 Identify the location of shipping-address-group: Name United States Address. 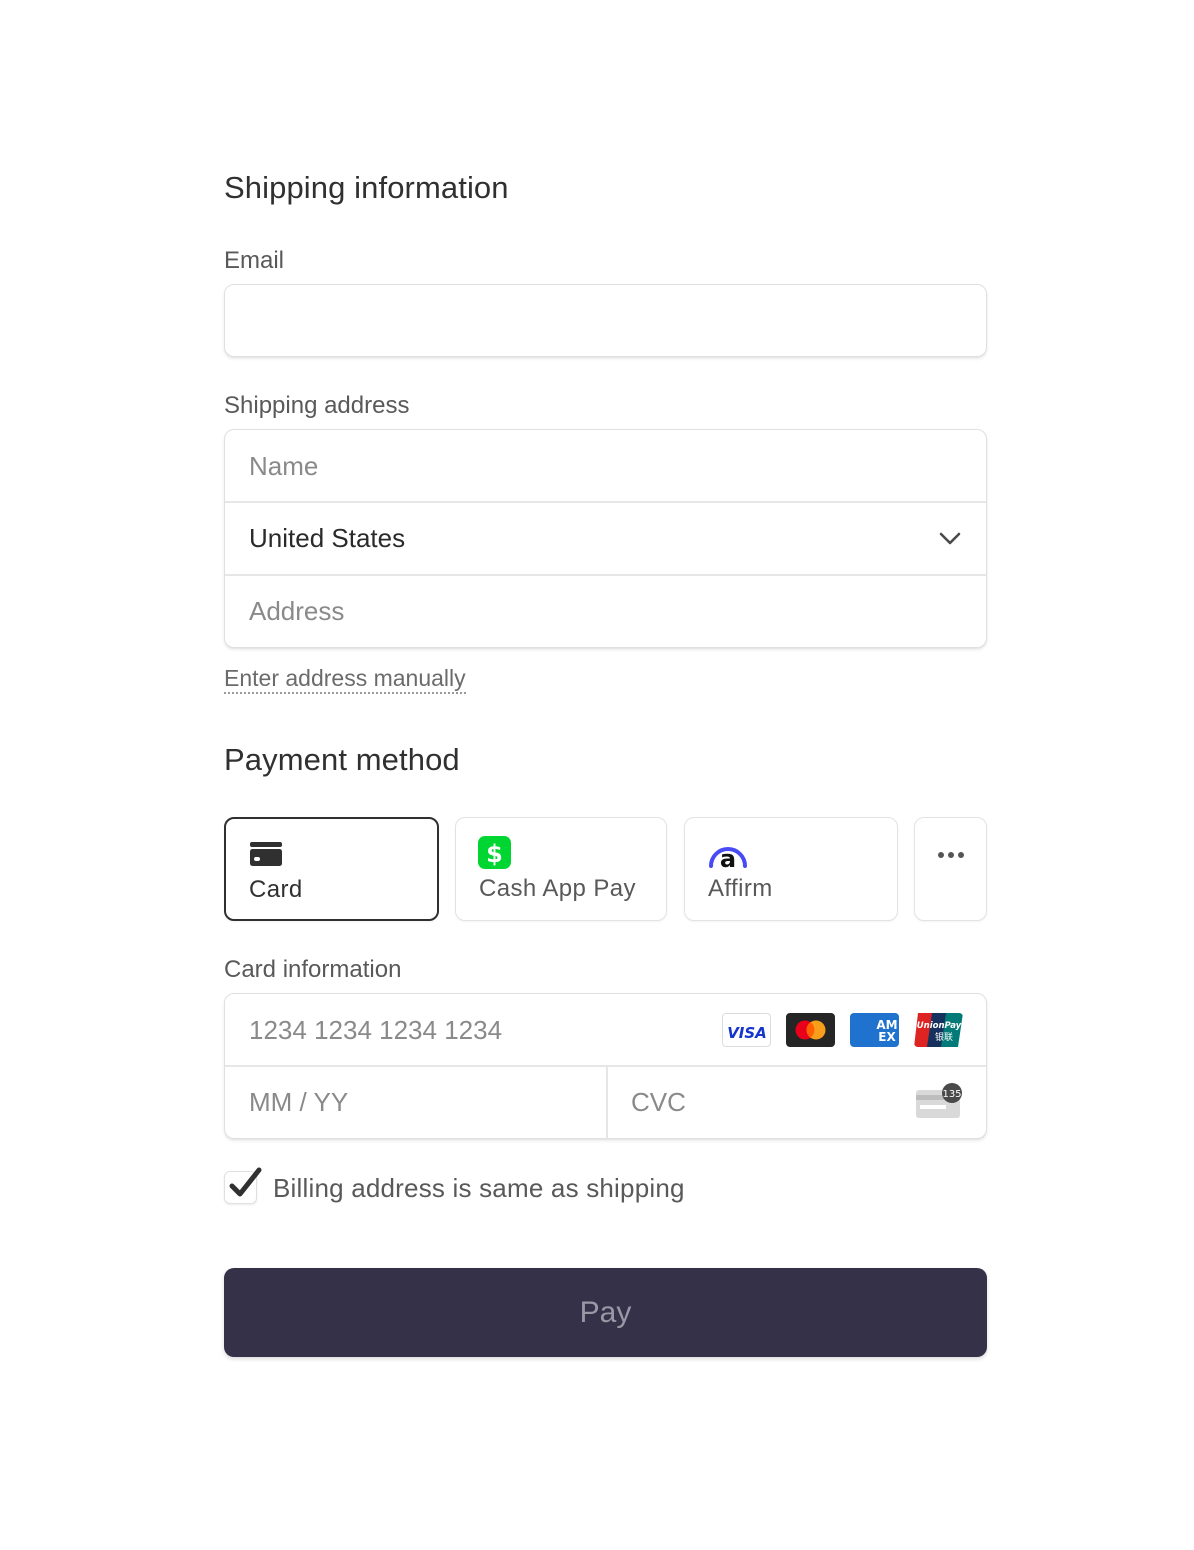
(605, 538).